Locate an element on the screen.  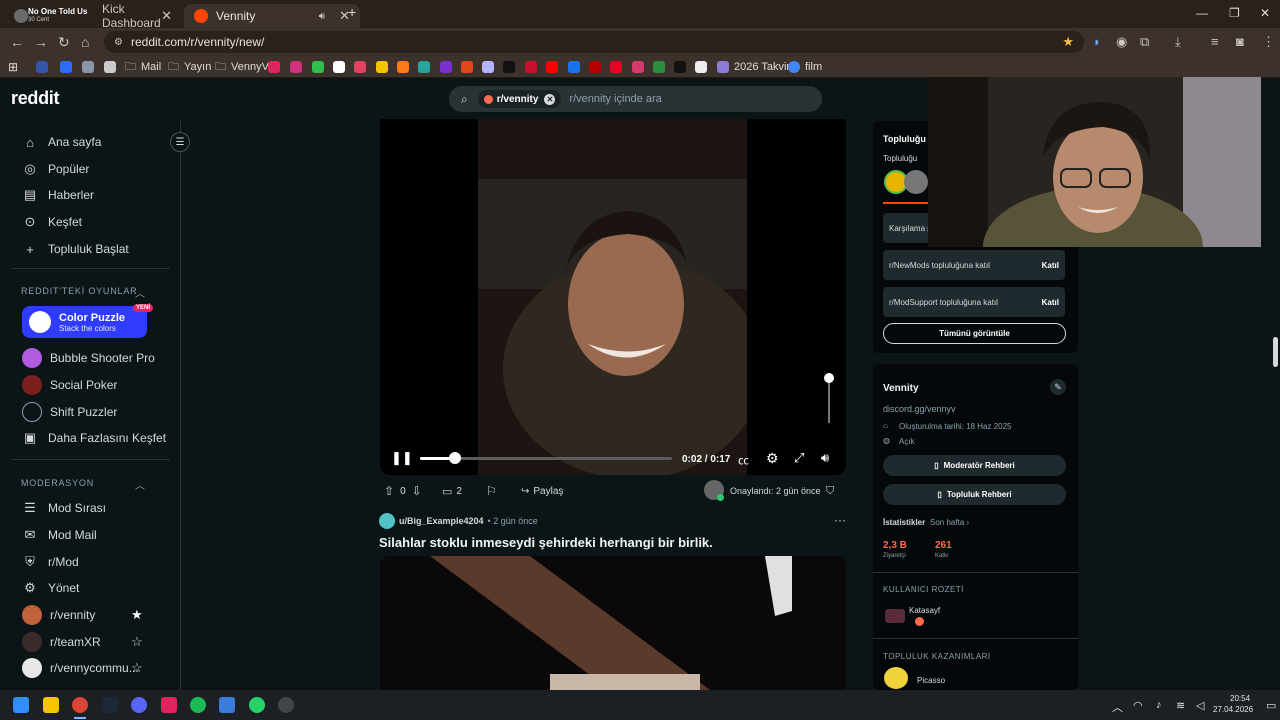
microphone-icon: ♪ is located at coordinates (1159, 705).